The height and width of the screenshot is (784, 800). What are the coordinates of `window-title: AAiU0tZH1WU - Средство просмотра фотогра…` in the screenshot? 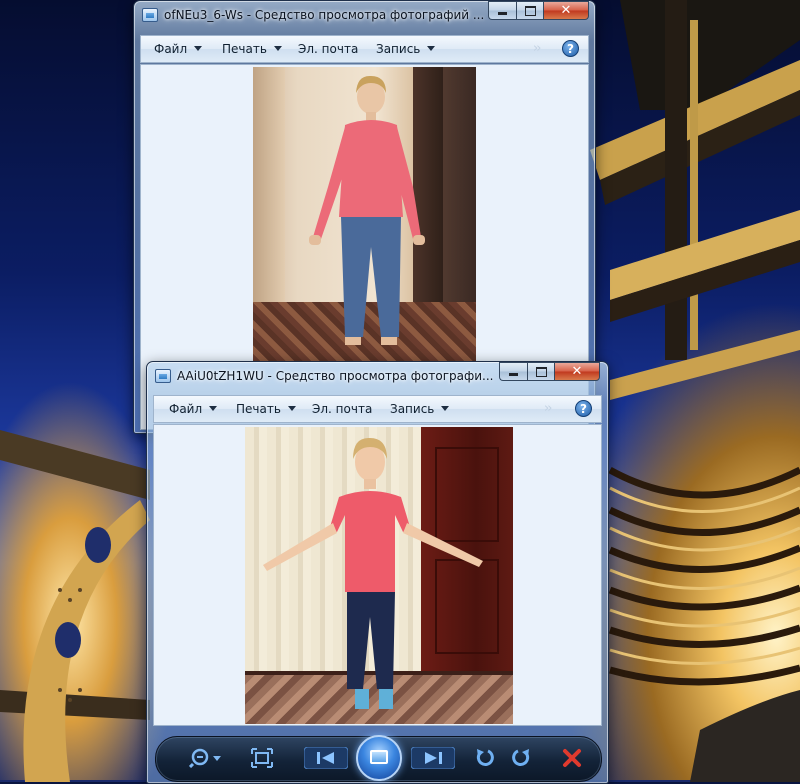 It's located at (335, 376).